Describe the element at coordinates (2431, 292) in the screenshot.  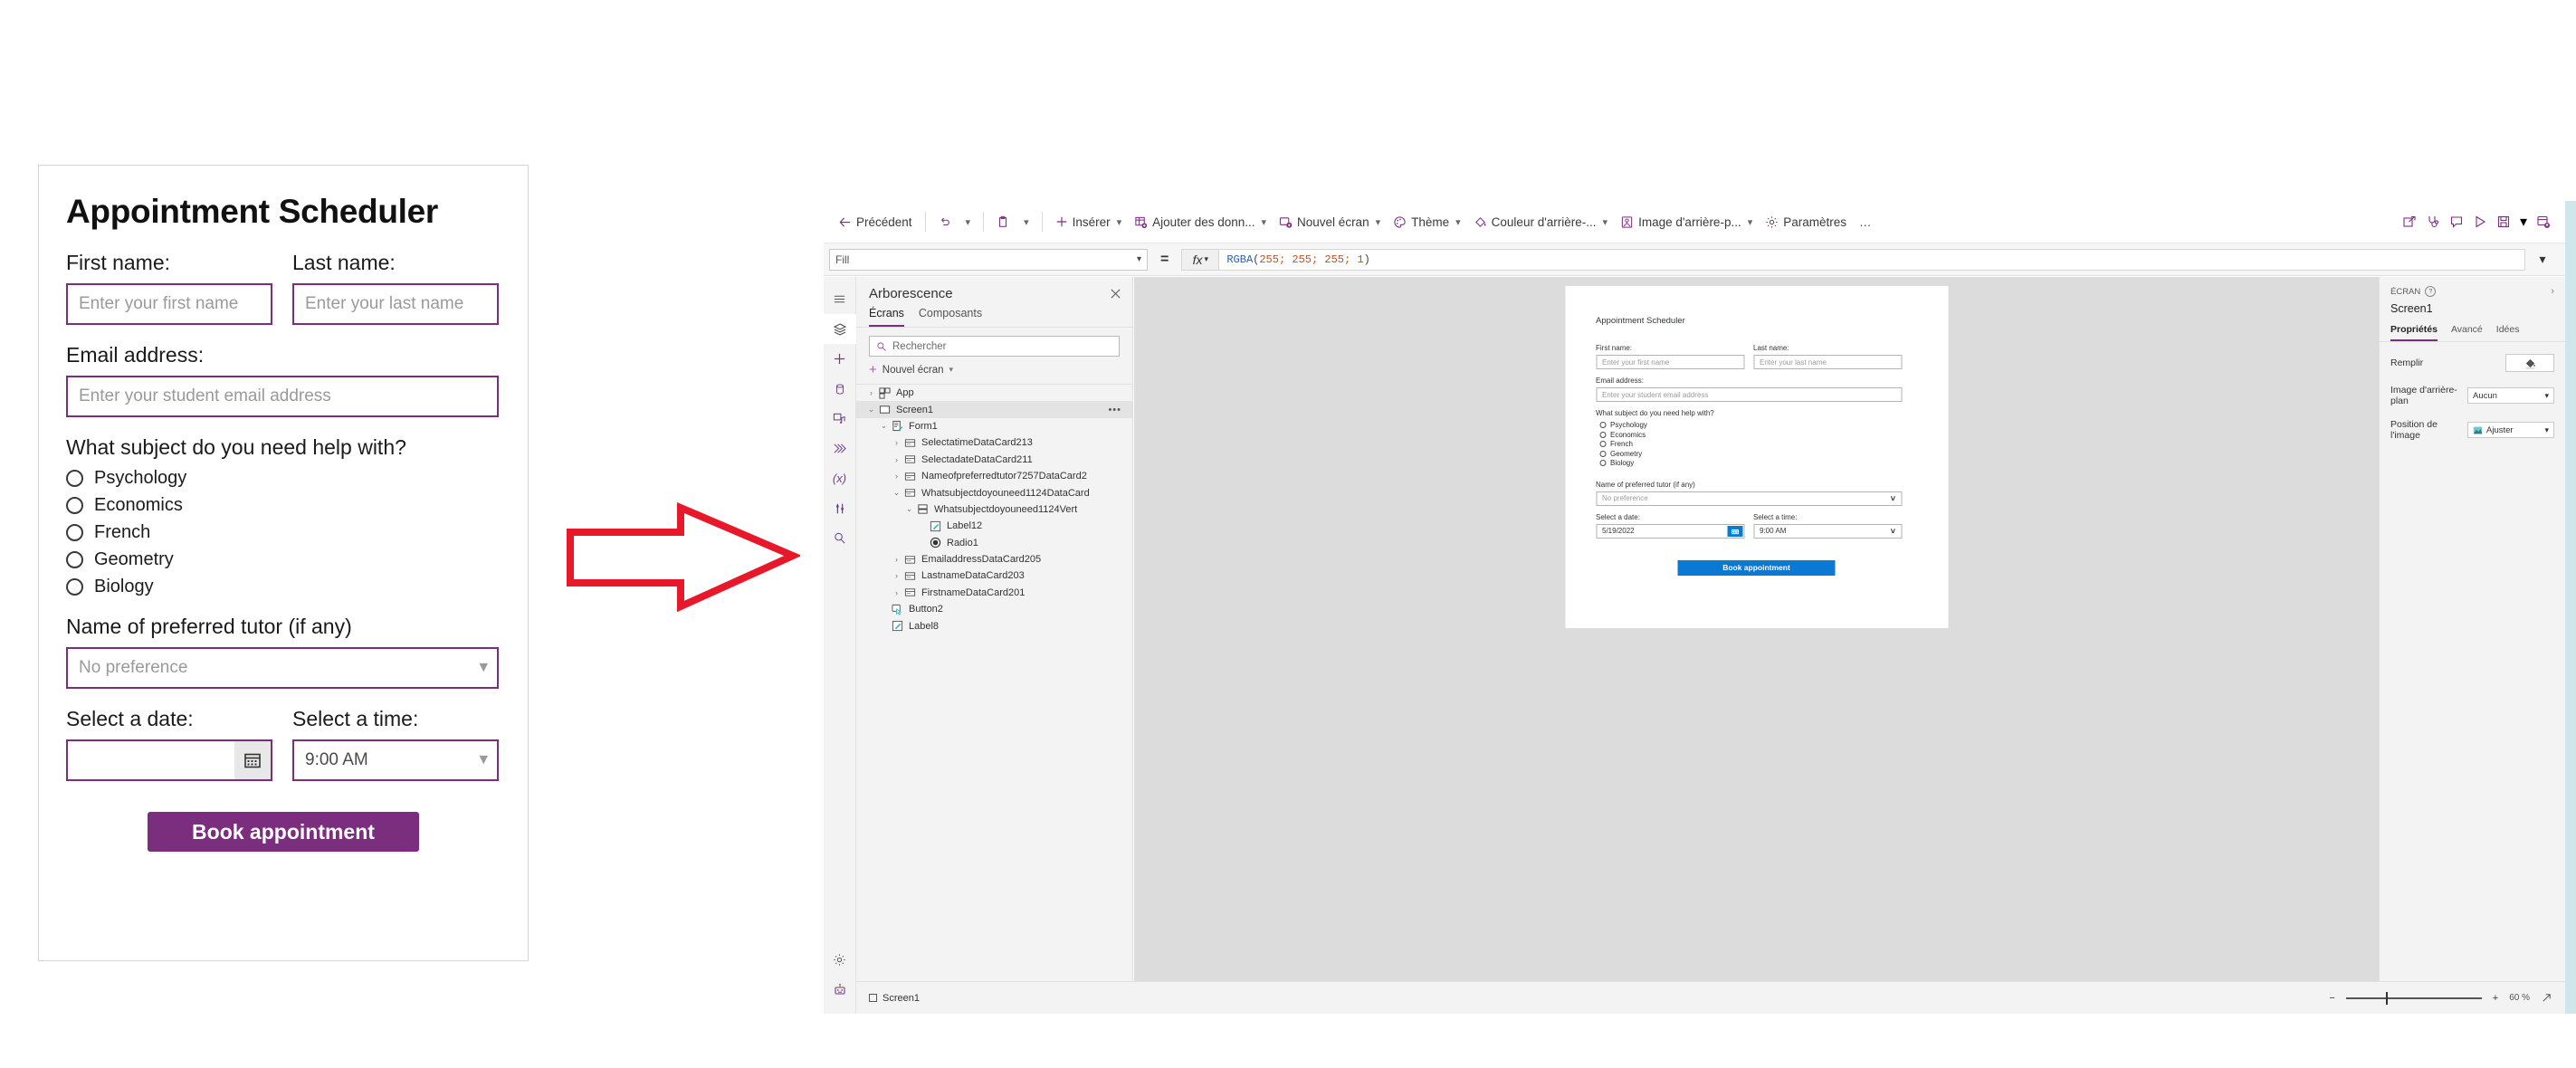
I see `help-icon: ?` at that location.